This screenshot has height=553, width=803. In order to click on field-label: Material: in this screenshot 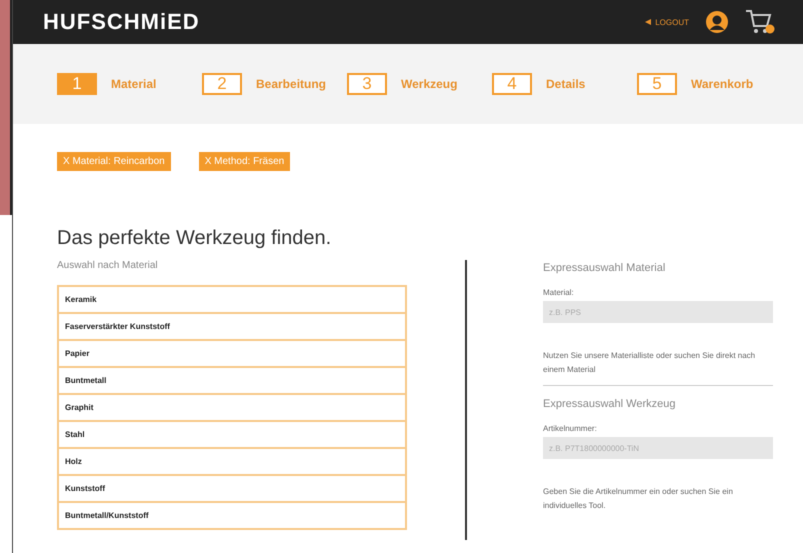, I will do `click(559, 292)`.